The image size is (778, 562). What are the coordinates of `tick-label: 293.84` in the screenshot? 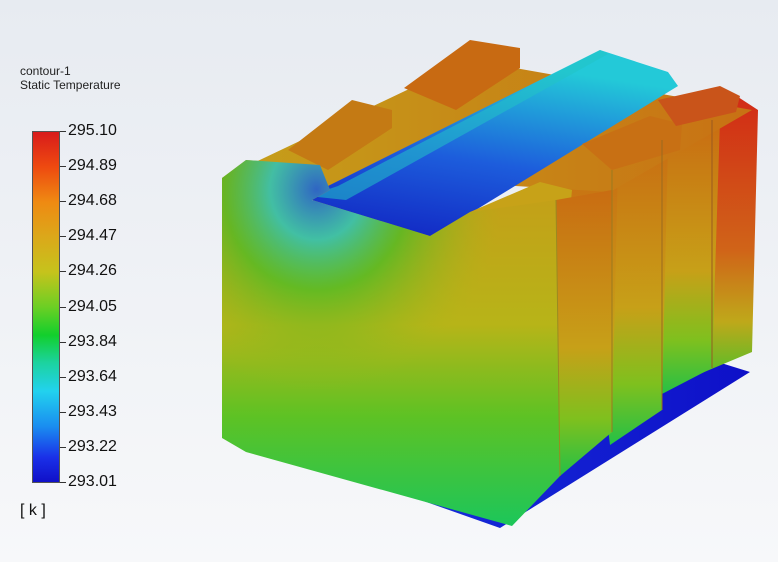 It's located at (92, 341).